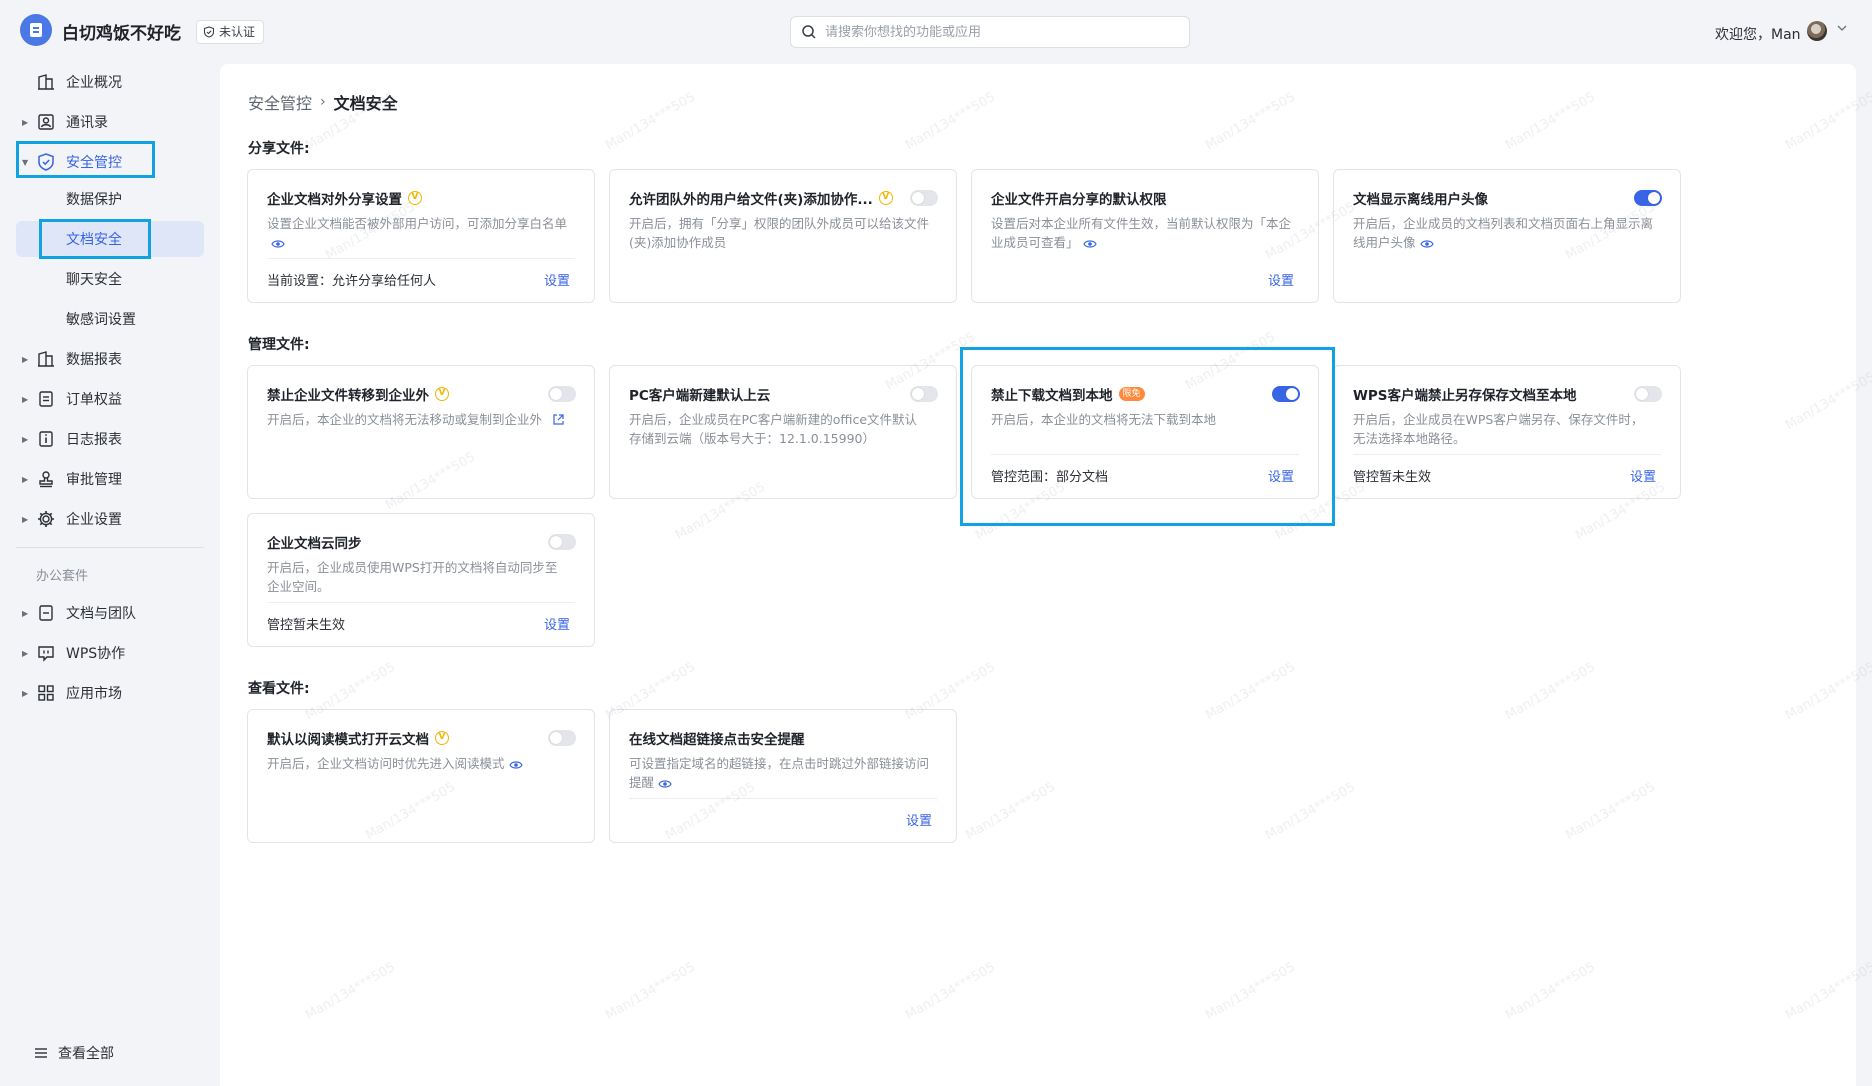 This screenshot has width=1872, height=1086. What do you see at coordinates (94, 480) in the screenshot?
I see `sidebar-item-label: 审批管理` at bounding box center [94, 480].